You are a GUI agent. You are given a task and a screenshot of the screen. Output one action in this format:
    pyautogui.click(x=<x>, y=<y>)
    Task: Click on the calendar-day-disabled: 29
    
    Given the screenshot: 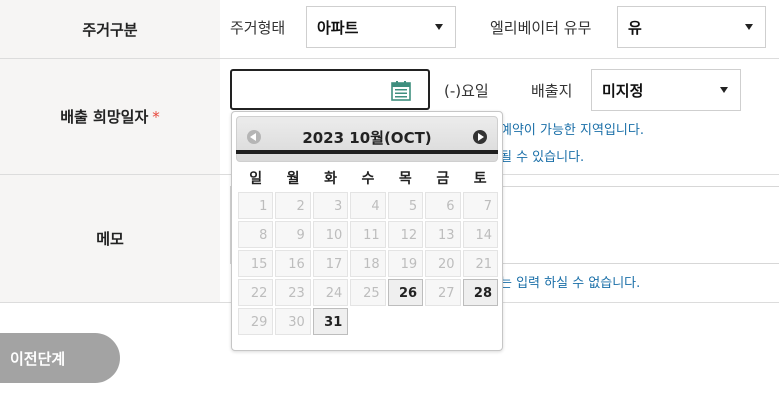 What is the action you would take?
    pyautogui.click(x=256, y=321)
    